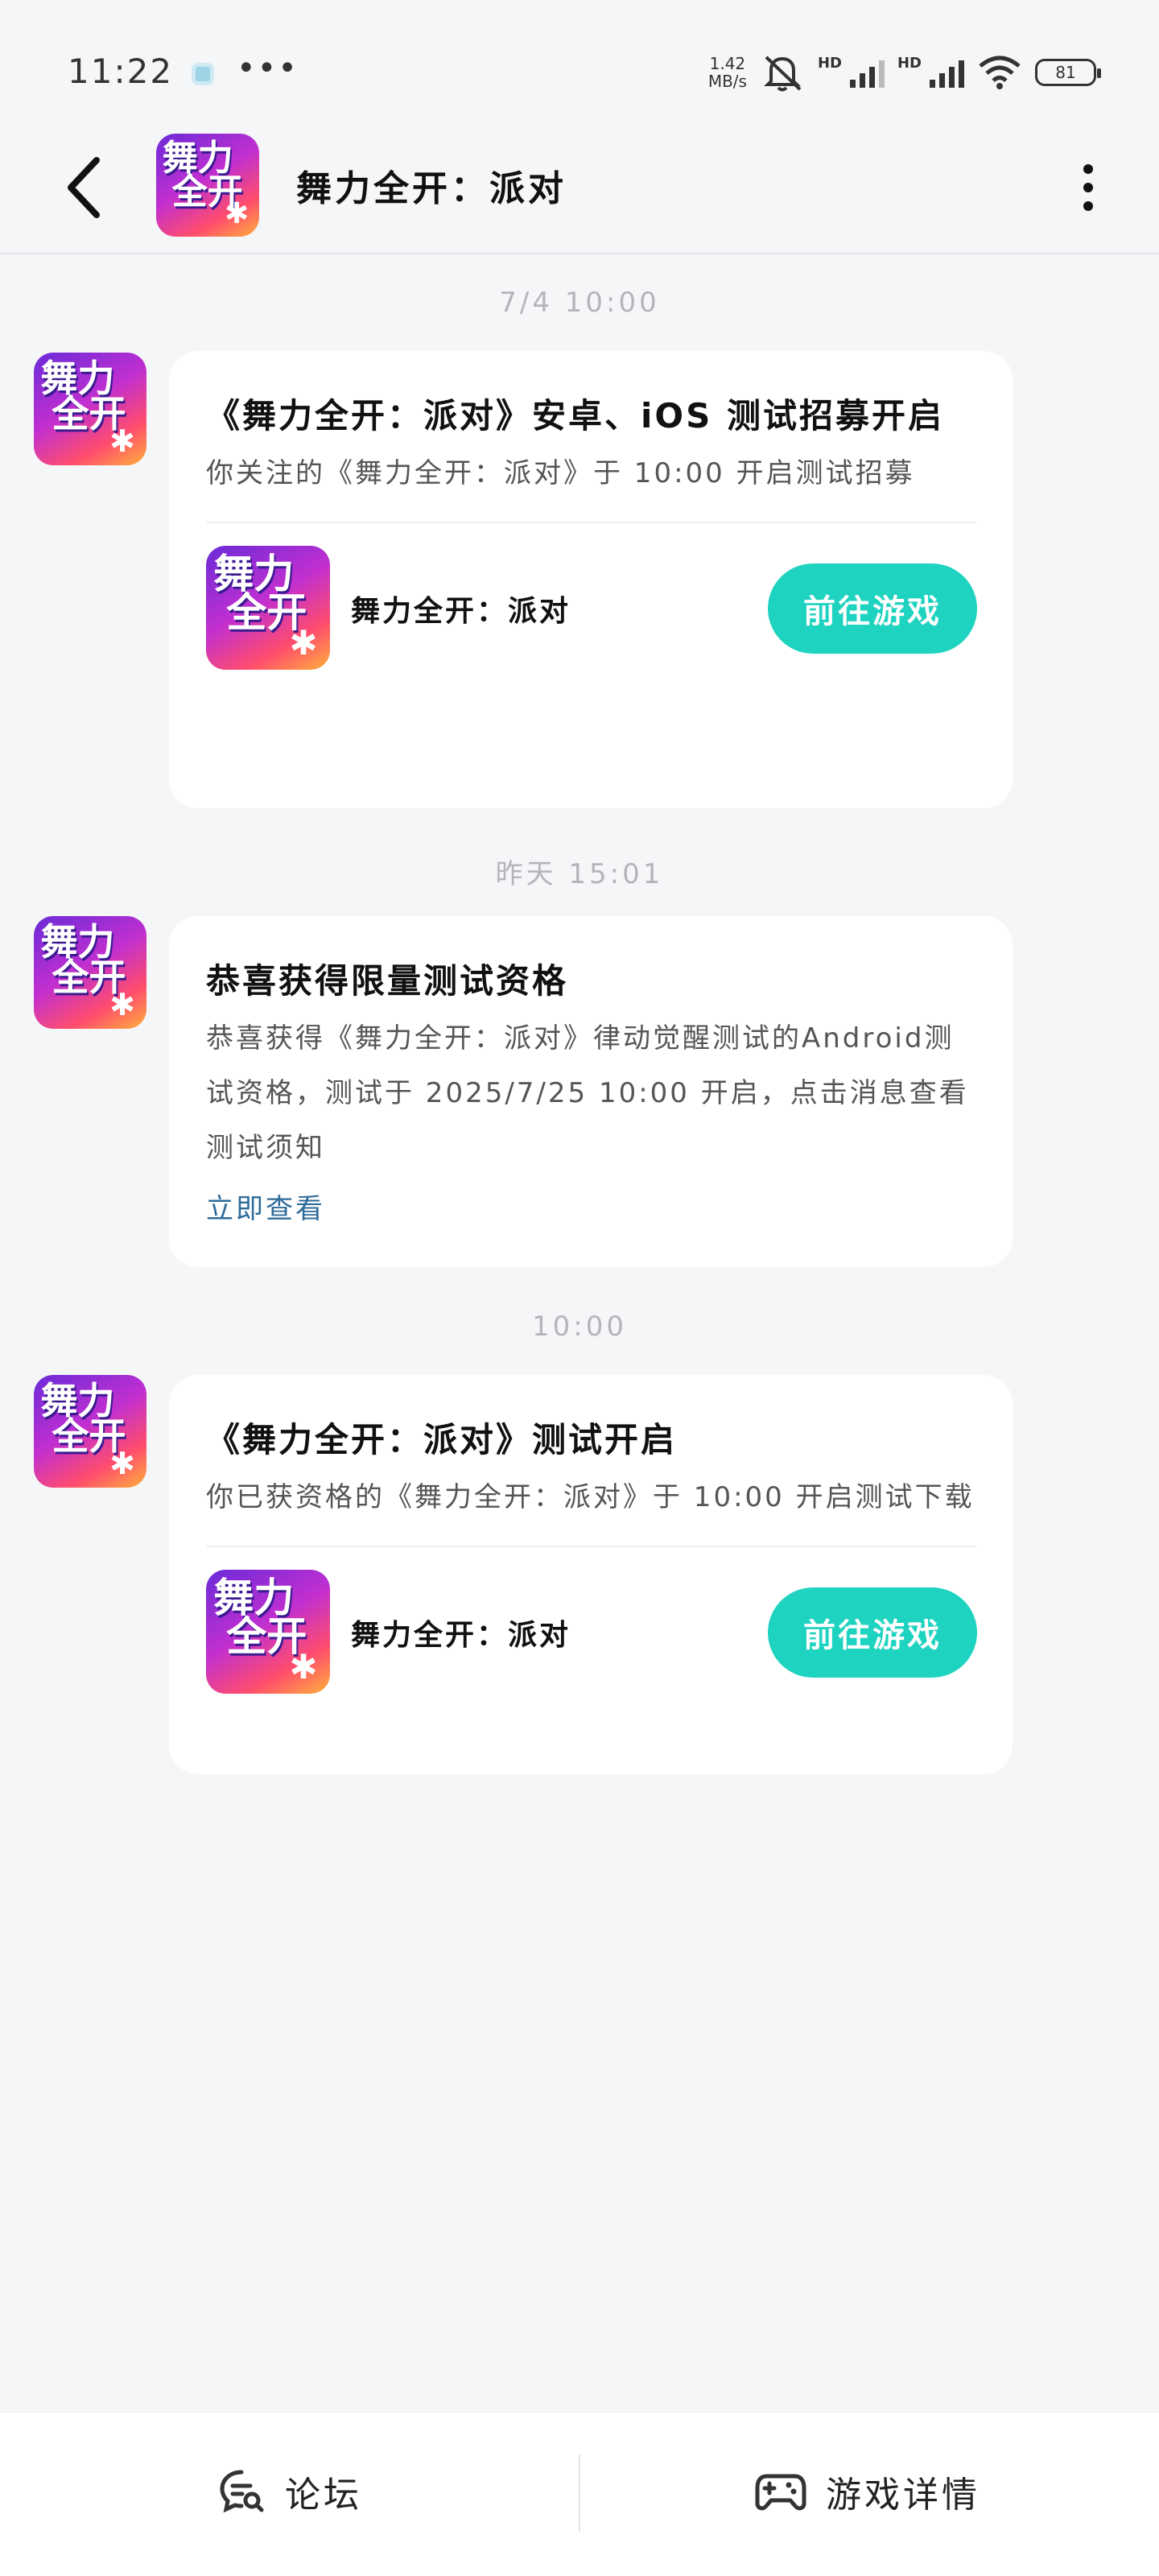 The image size is (1159, 2576). I want to click on message-timestamp: 10:00, so click(579, 1327).